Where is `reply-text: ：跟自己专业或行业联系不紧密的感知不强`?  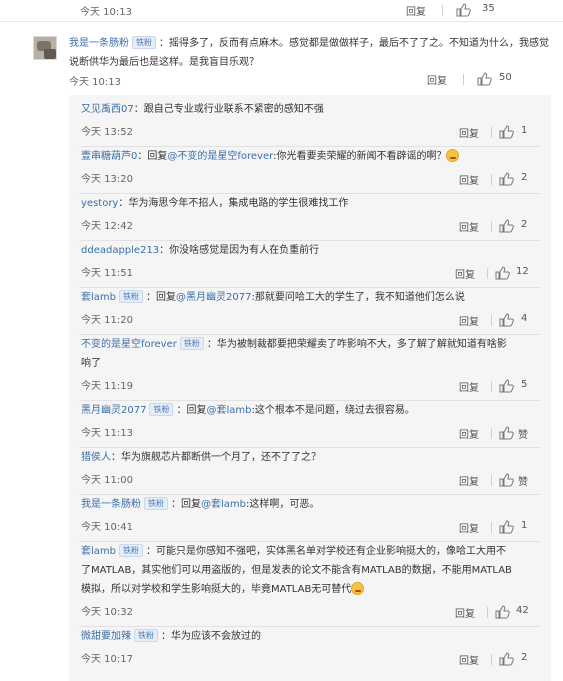 reply-text: ：跟自己专业或行业联系不紧密的感知不强 is located at coordinates (228, 109).